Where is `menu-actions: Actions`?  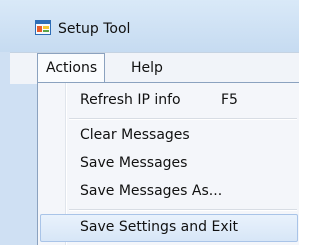 menu-actions: Actions is located at coordinates (71, 68).